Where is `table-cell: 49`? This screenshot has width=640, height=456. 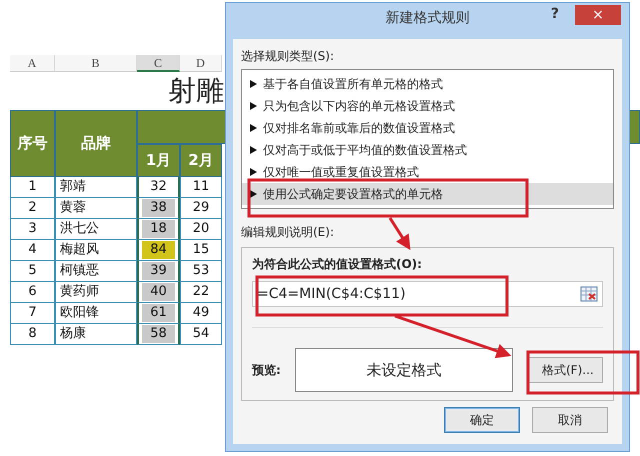 table-cell: 49 is located at coordinates (201, 313).